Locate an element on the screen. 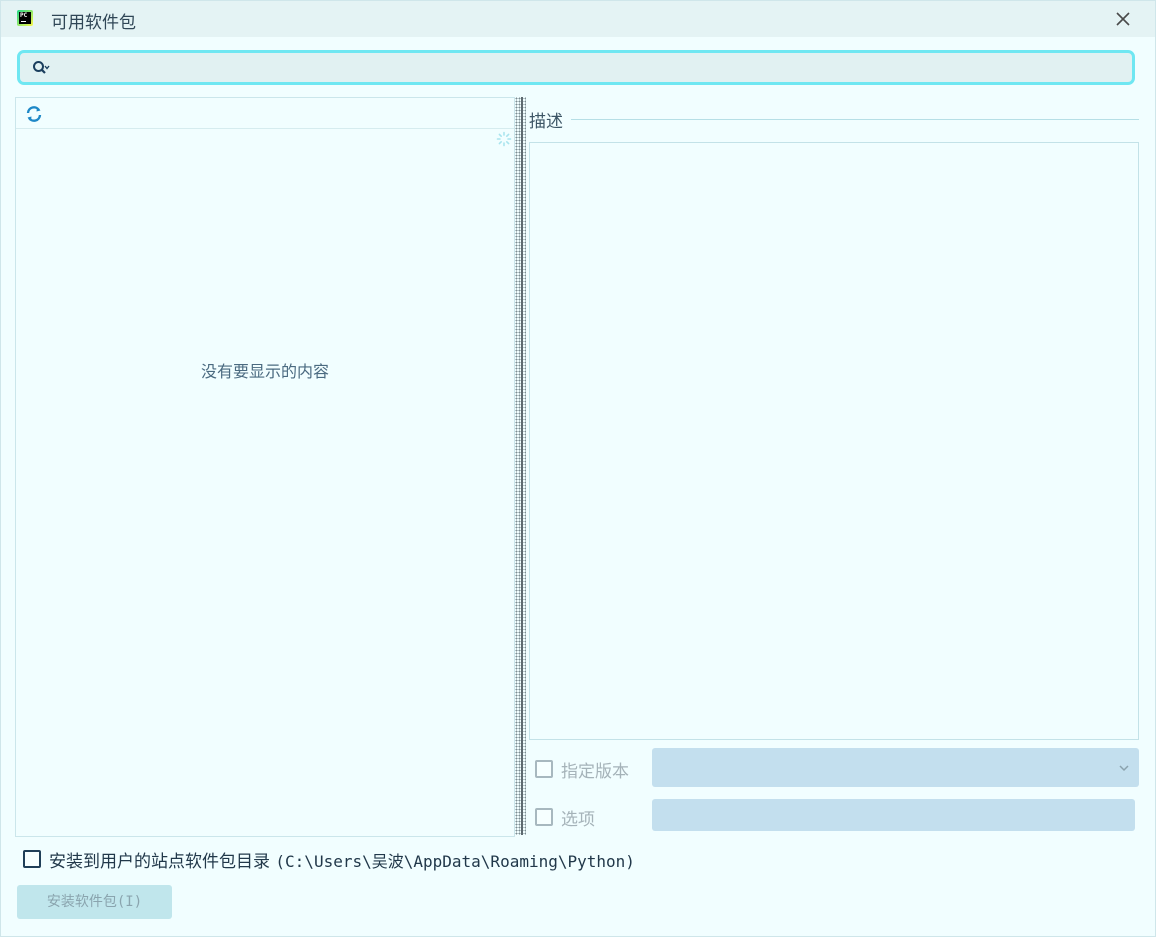  package-list-toolbar is located at coordinates (265, 113).